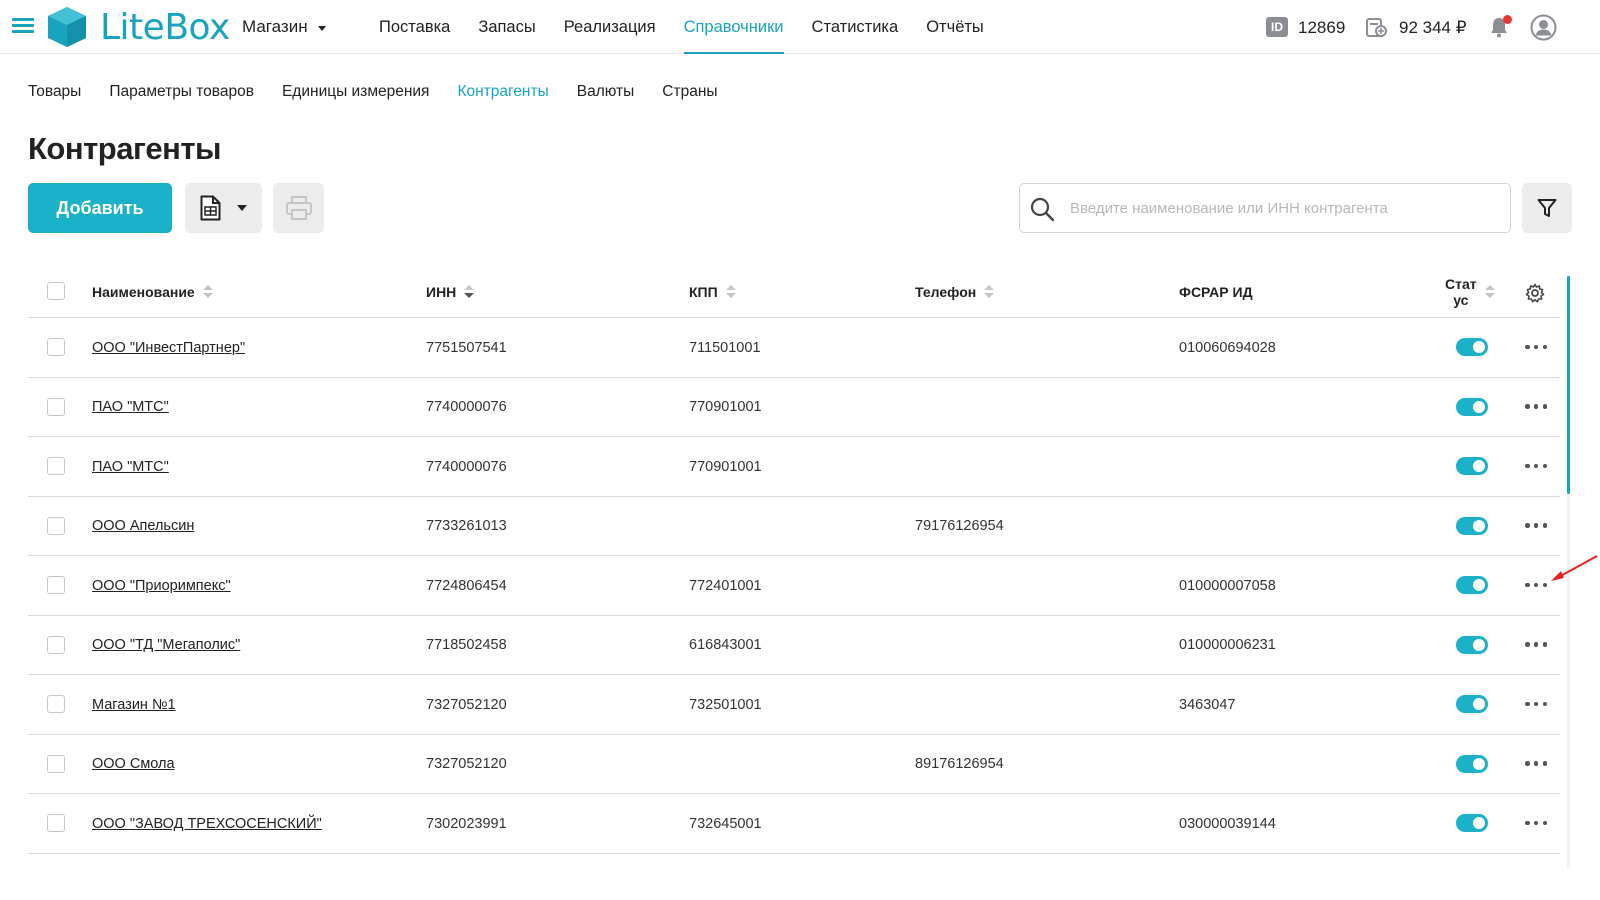  I want to click on print-button, so click(298, 208).